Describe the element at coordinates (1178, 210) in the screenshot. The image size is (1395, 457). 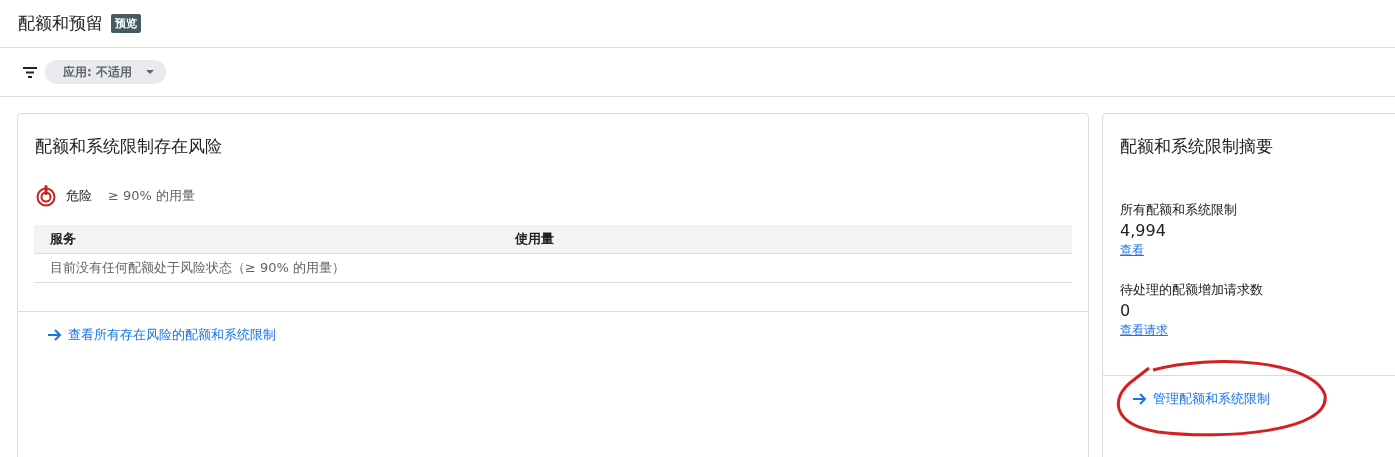
I see `stat-label: 所有配额和系统限制` at that location.